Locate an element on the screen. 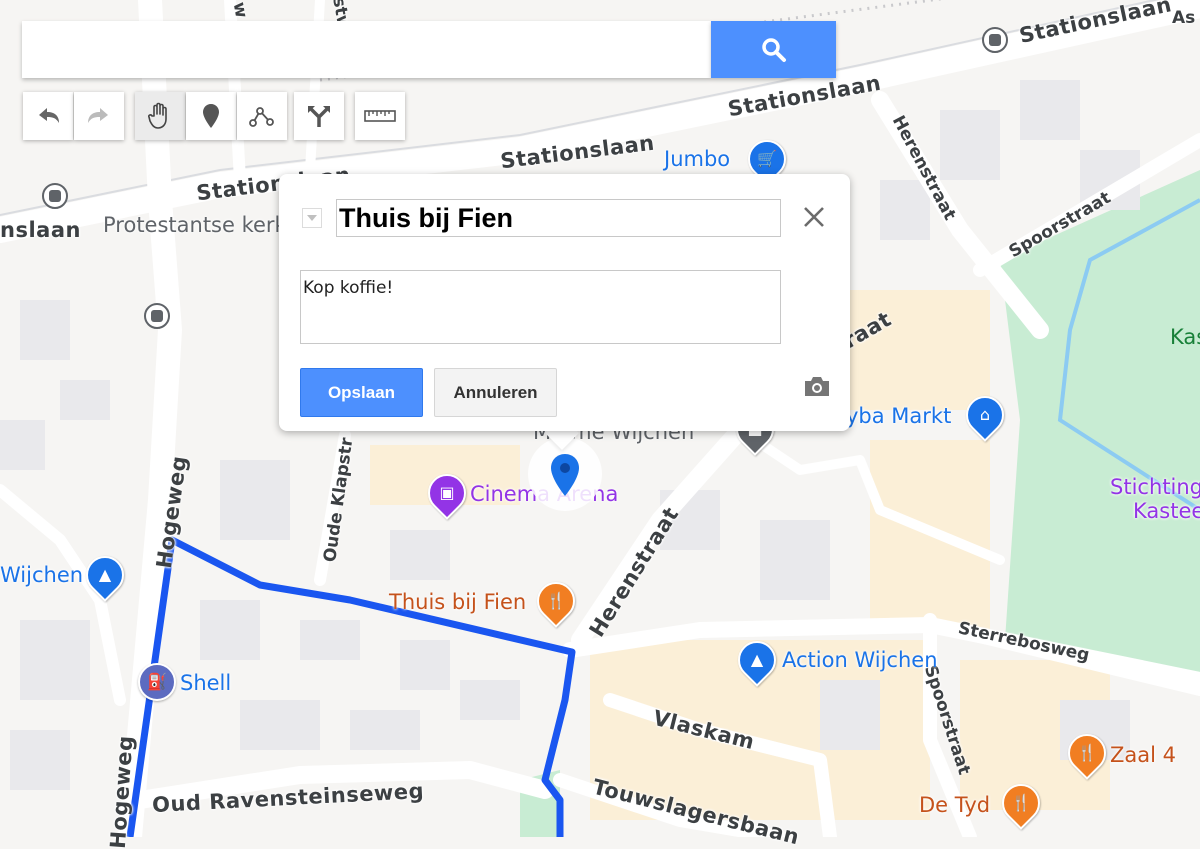  selected-marker is located at coordinates (565, 474).